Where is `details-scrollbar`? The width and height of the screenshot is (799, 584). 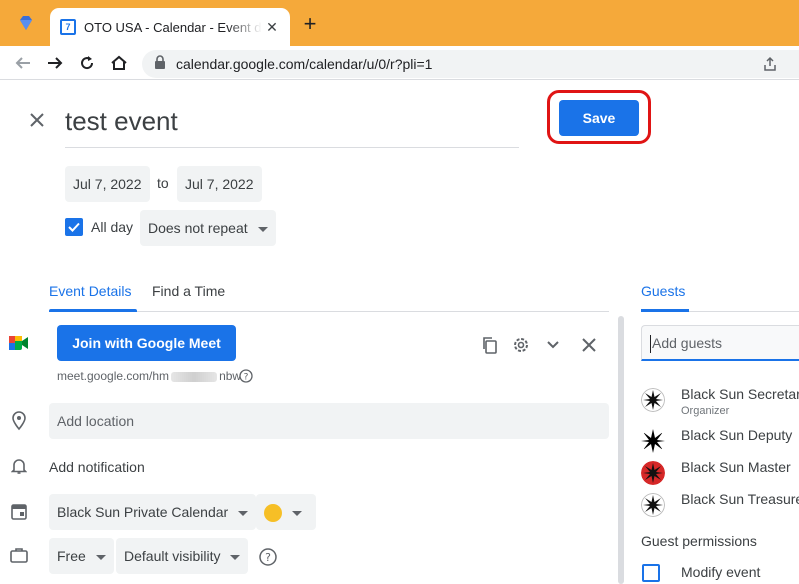 details-scrollbar is located at coordinates (621, 448).